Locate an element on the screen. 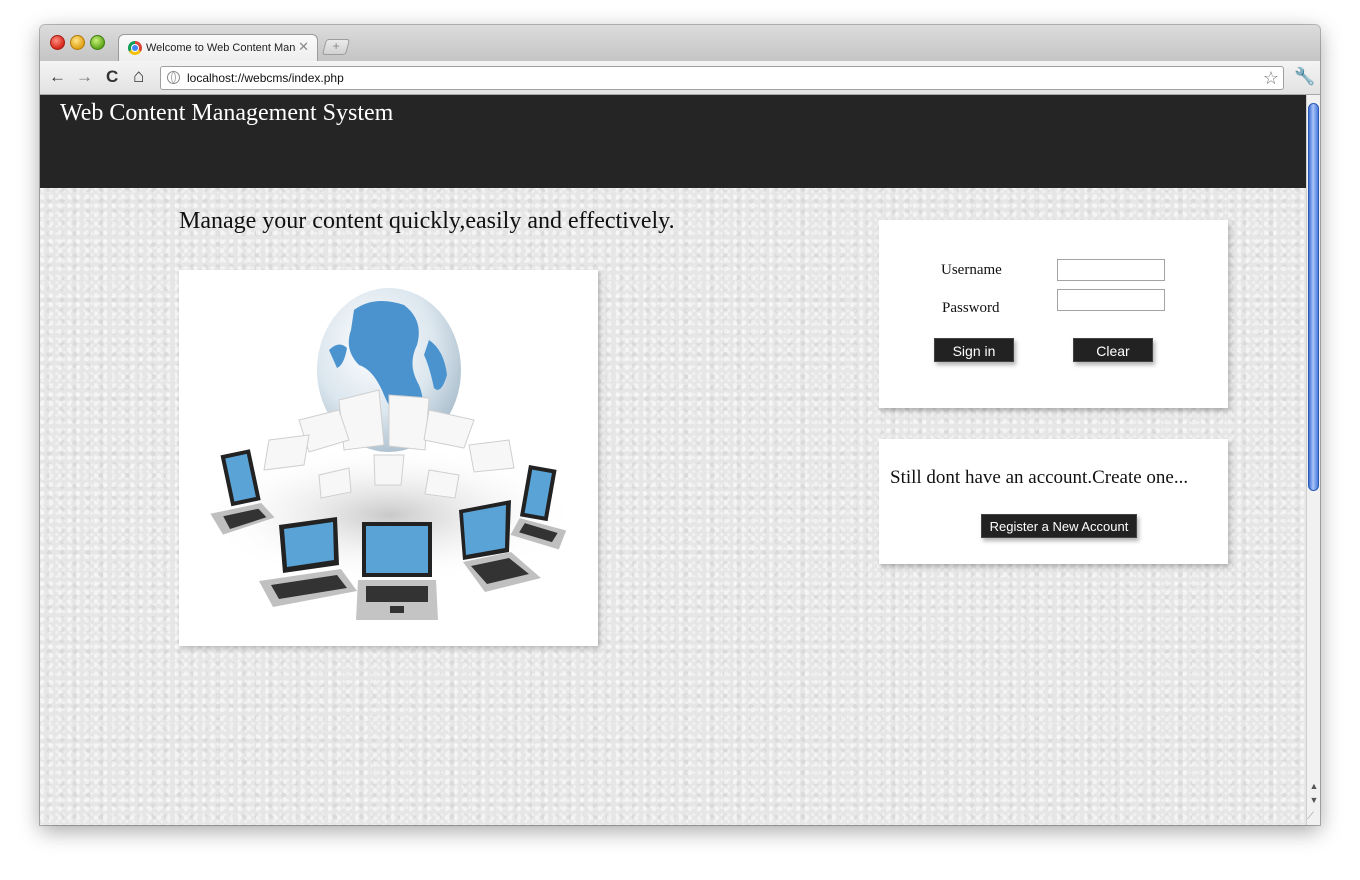 The image size is (1360, 880). hero-image is located at coordinates (388, 458).